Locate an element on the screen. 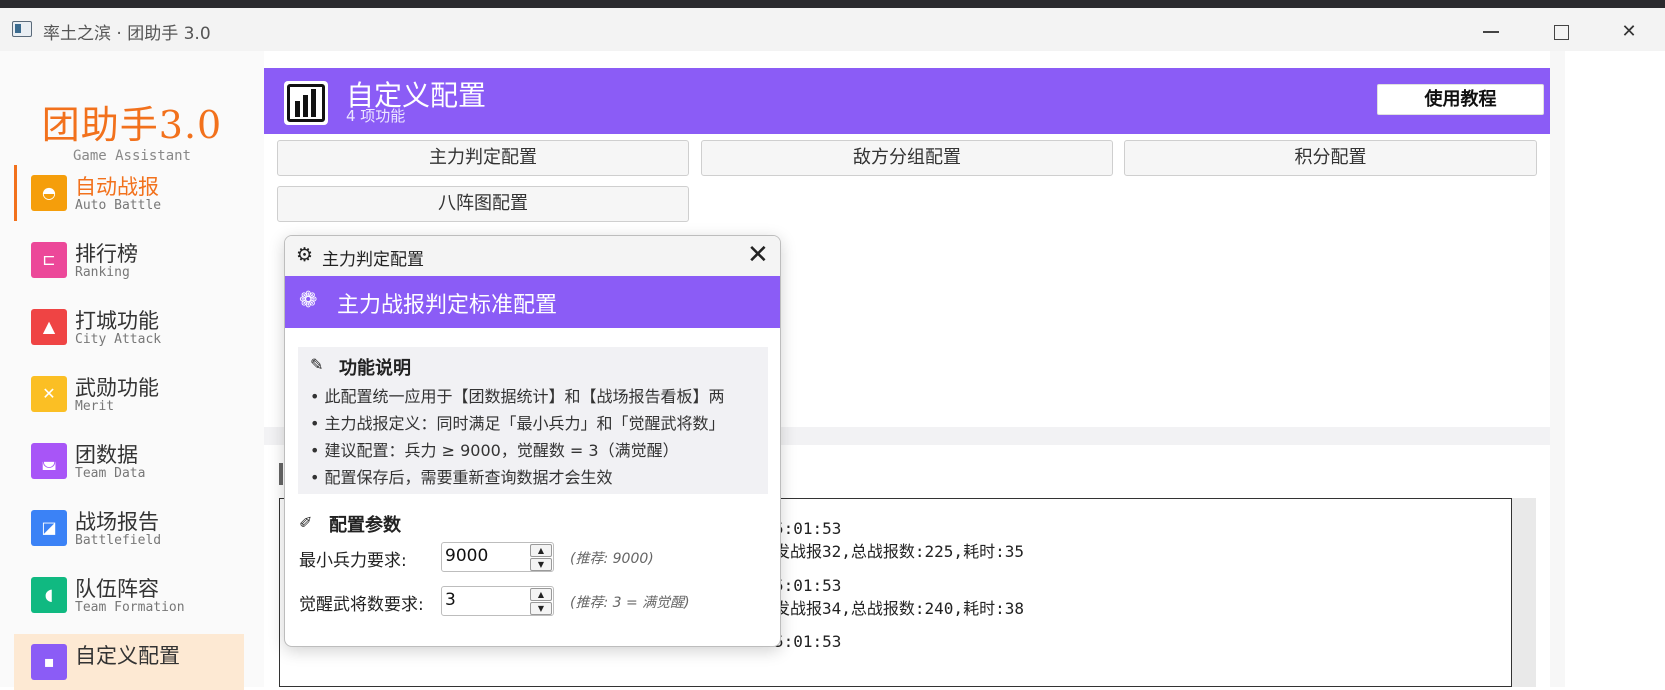 This screenshot has height=690, width=1665. info-line: • 建议配置：兵力 ≥ 9000，觉醒数 = 3（满觉醒） is located at coordinates (494, 450).